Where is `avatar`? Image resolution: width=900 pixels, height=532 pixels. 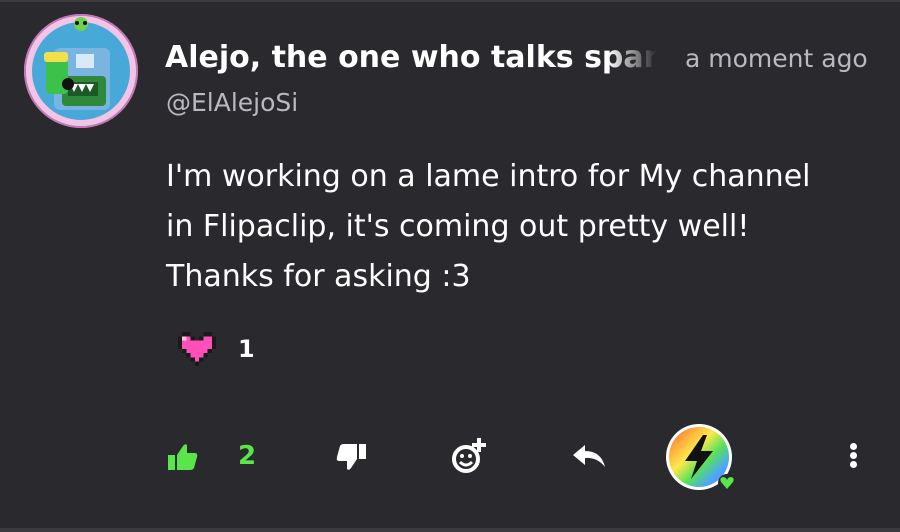
avatar is located at coordinates (81, 71).